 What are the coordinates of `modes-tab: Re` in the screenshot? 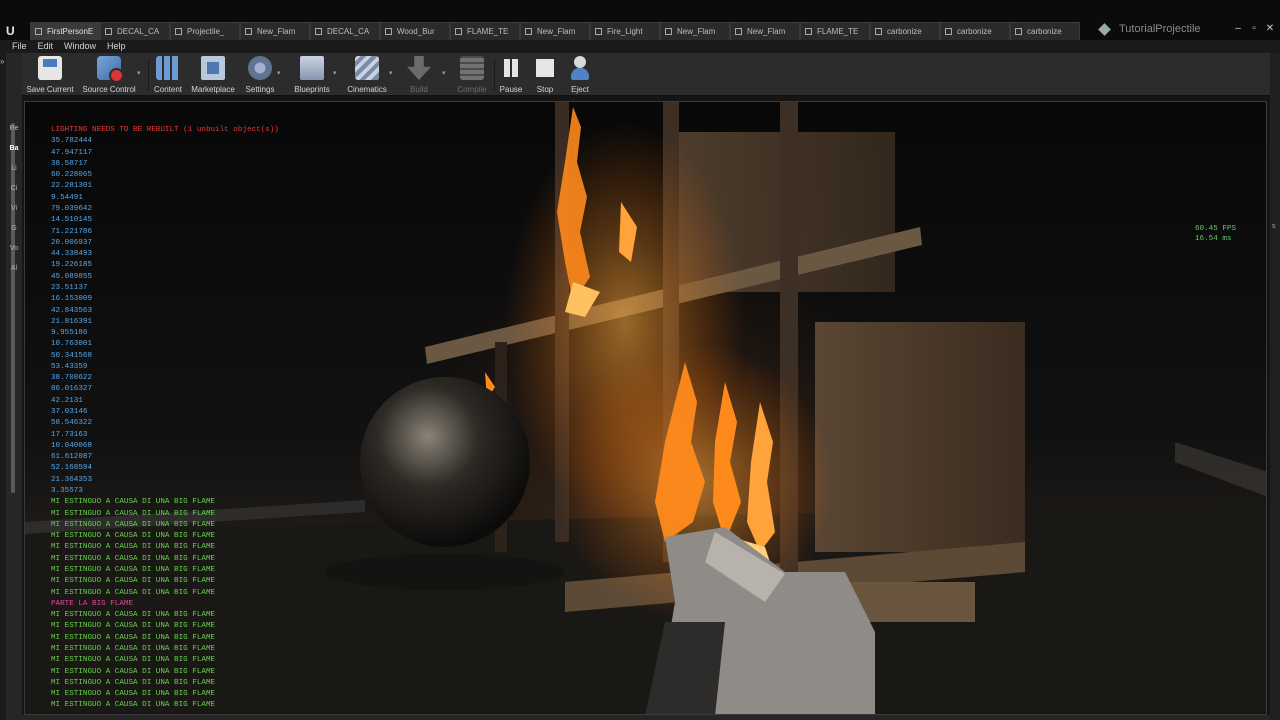 It's located at (14, 128).